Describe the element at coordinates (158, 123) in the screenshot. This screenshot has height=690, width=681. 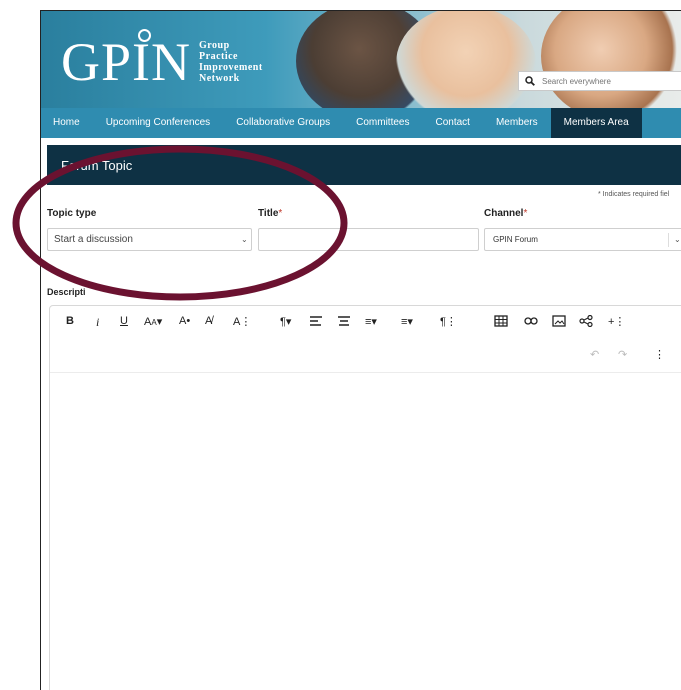
I see `nav-upcoming-conferences: Upcoming Conferences` at that location.